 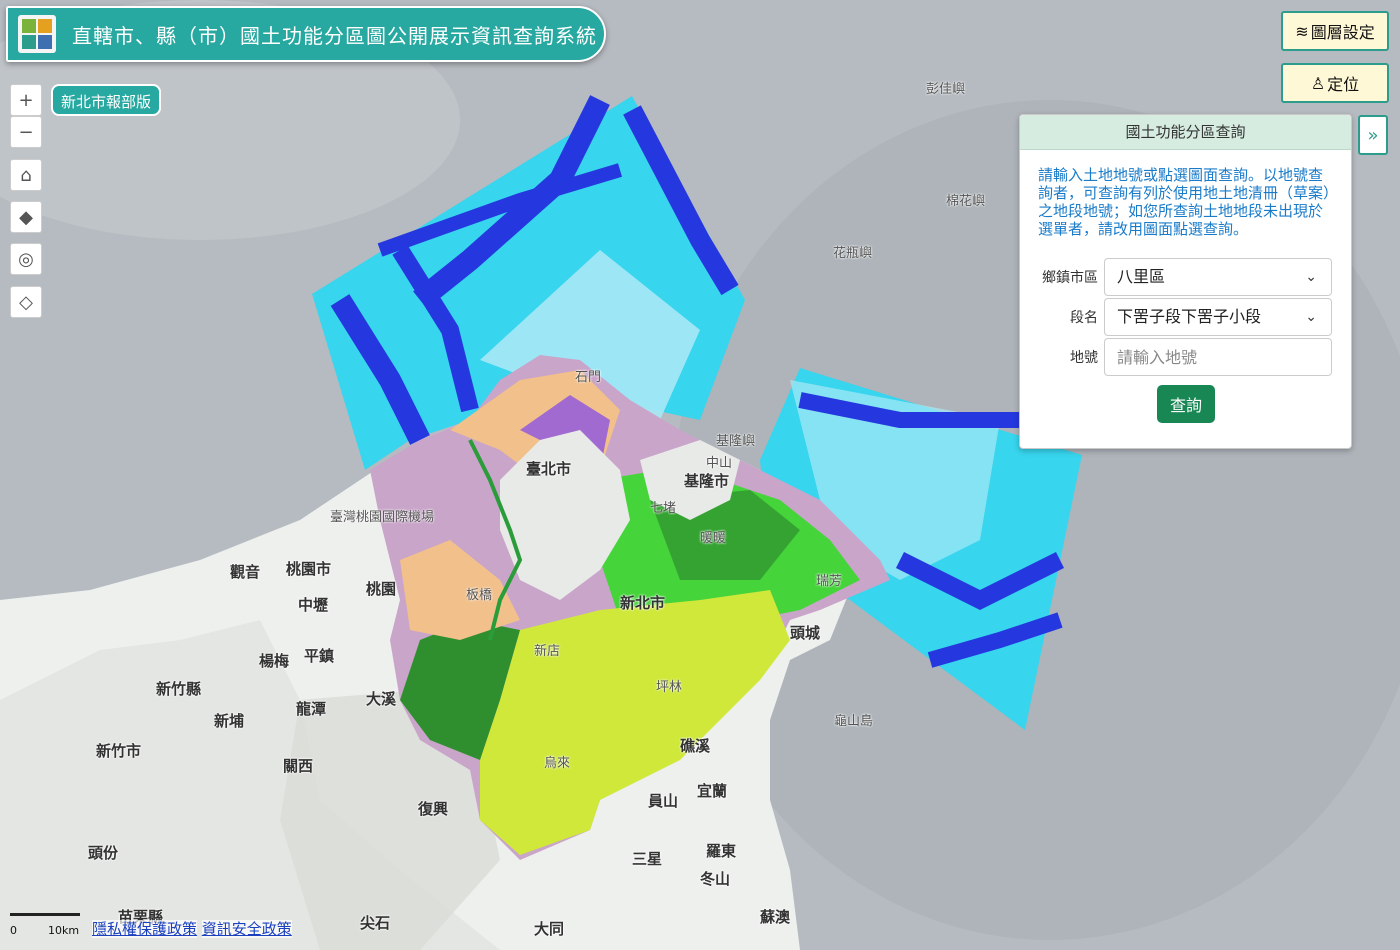 I want to click on map-label: 新埔, so click(x=229, y=721).